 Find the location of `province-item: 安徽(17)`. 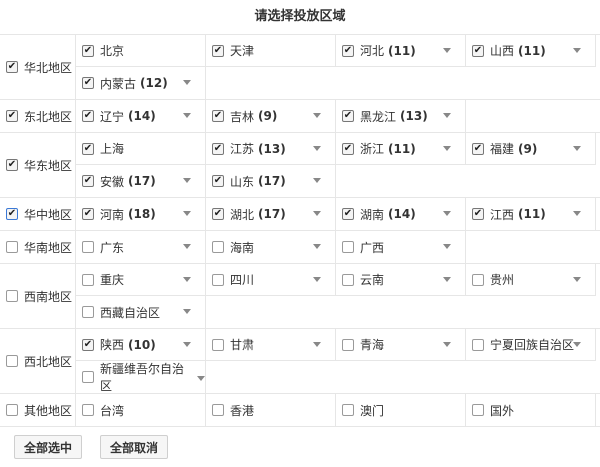

province-item: 安徽(17) is located at coordinates (141, 181).